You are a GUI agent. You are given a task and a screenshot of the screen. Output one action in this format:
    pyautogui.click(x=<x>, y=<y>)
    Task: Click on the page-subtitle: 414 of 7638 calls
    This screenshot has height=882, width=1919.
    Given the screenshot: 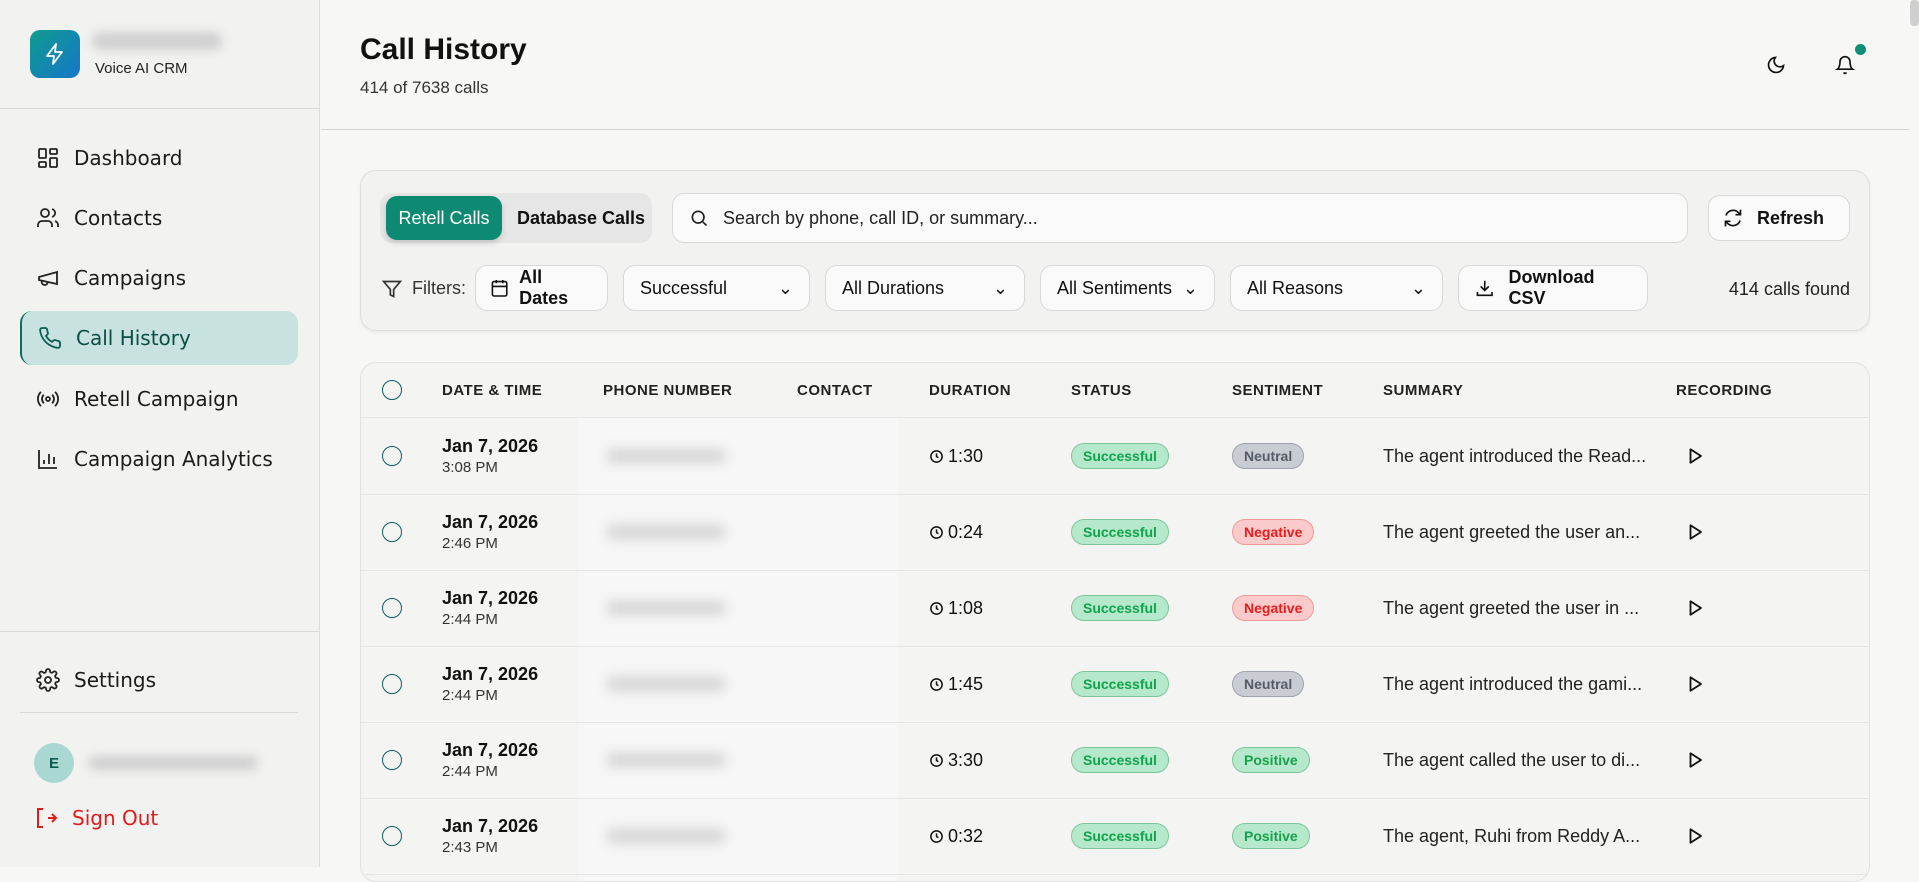 What is the action you would take?
    pyautogui.click(x=424, y=87)
    